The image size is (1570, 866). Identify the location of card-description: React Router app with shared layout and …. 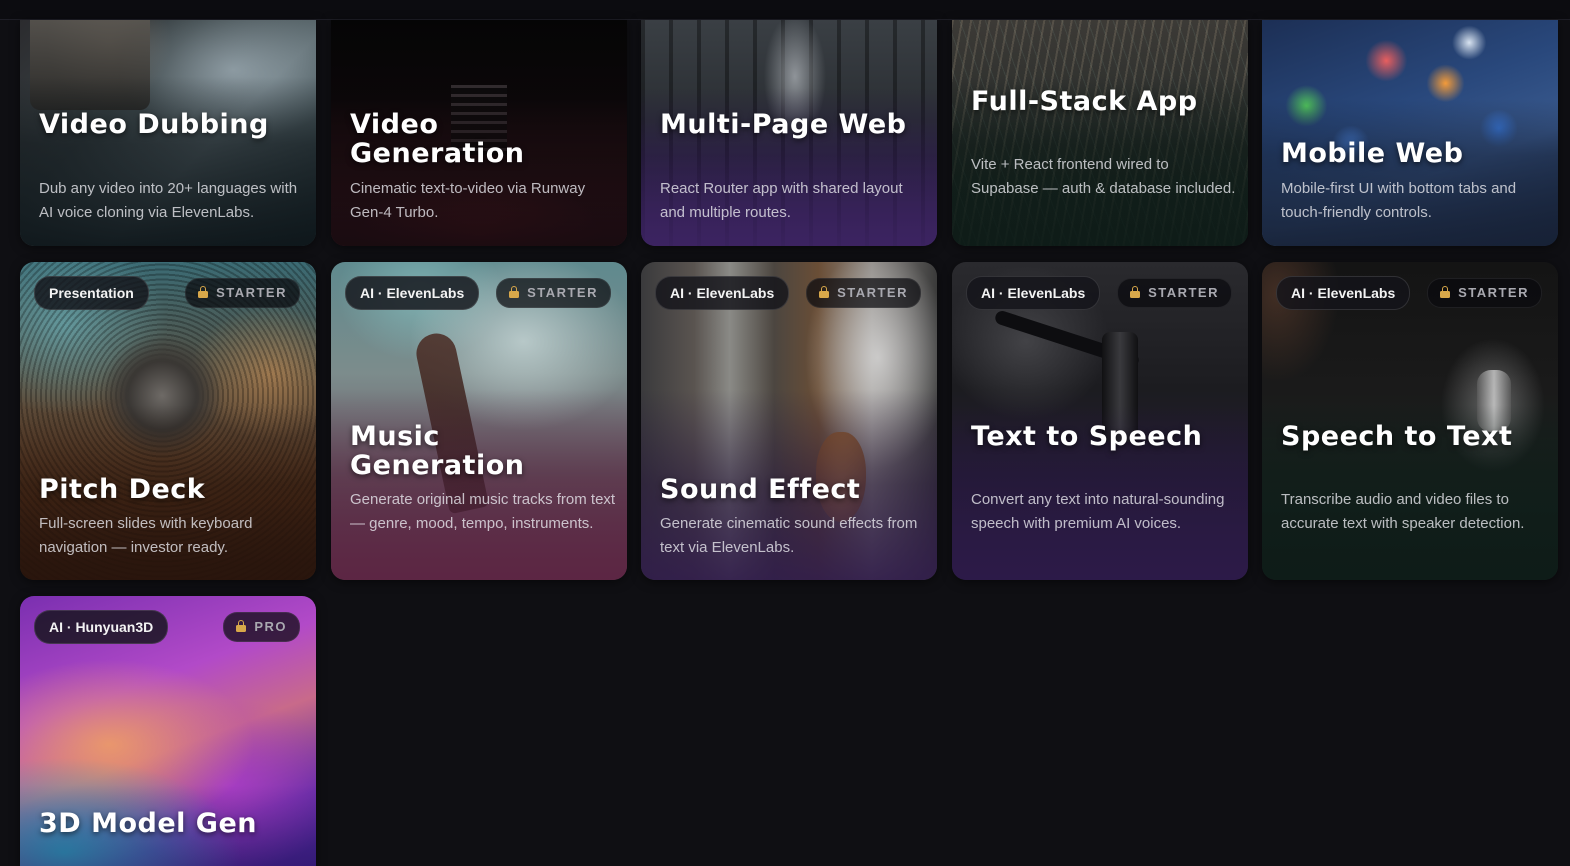
(781, 200).